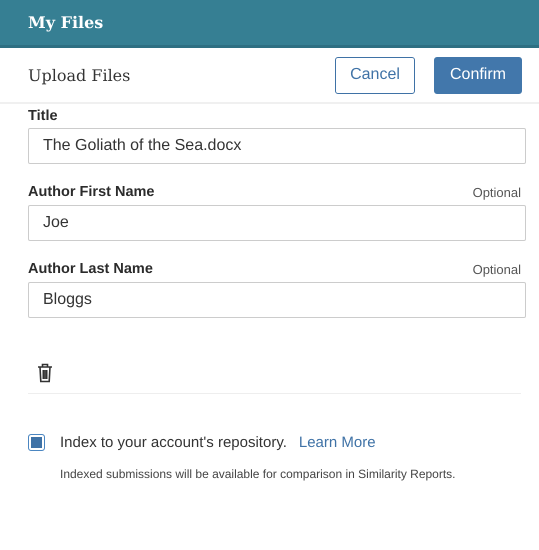  Describe the element at coordinates (66, 22) in the screenshot. I see `app-title: My Files` at that location.